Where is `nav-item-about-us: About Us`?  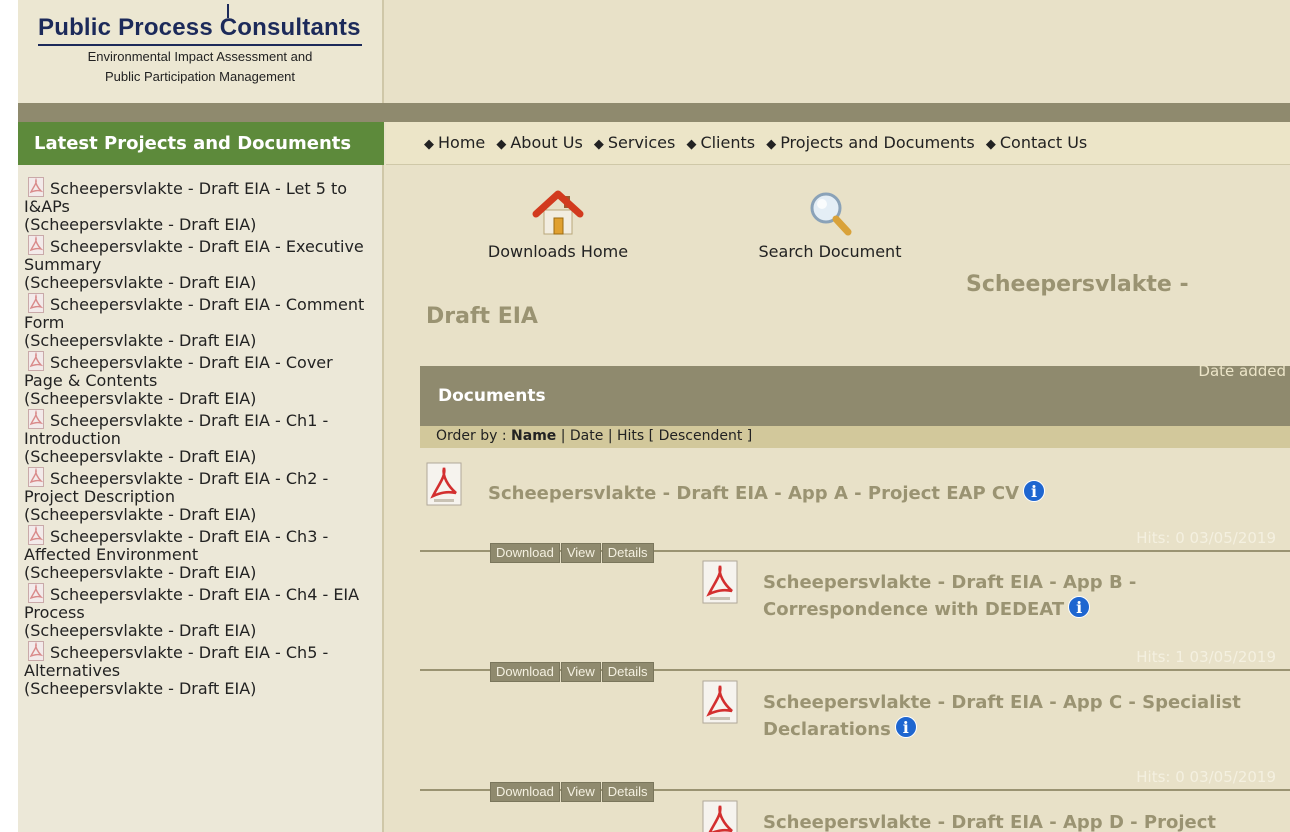
nav-item-about-us: About Us is located at coordinates (546, 142).